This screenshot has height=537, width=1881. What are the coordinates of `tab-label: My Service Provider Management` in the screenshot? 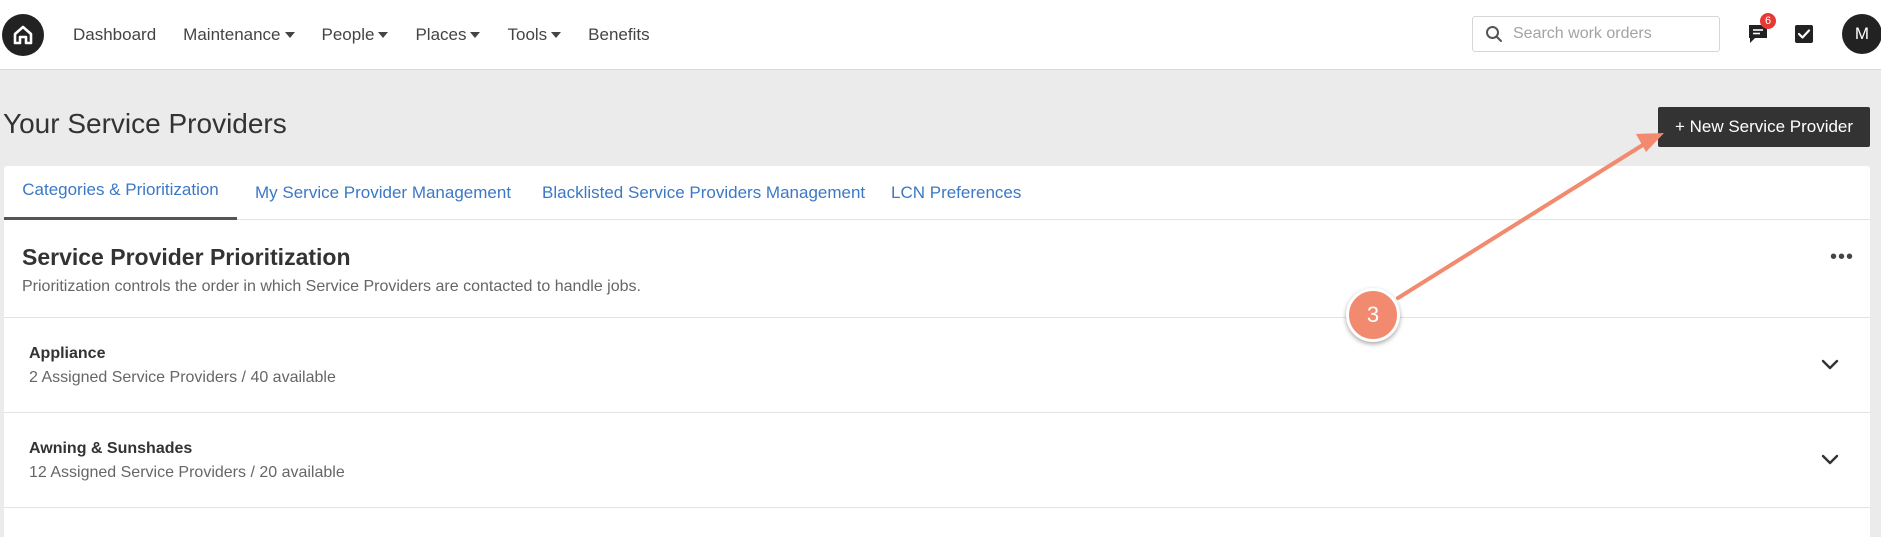 It's located at (383, 192).